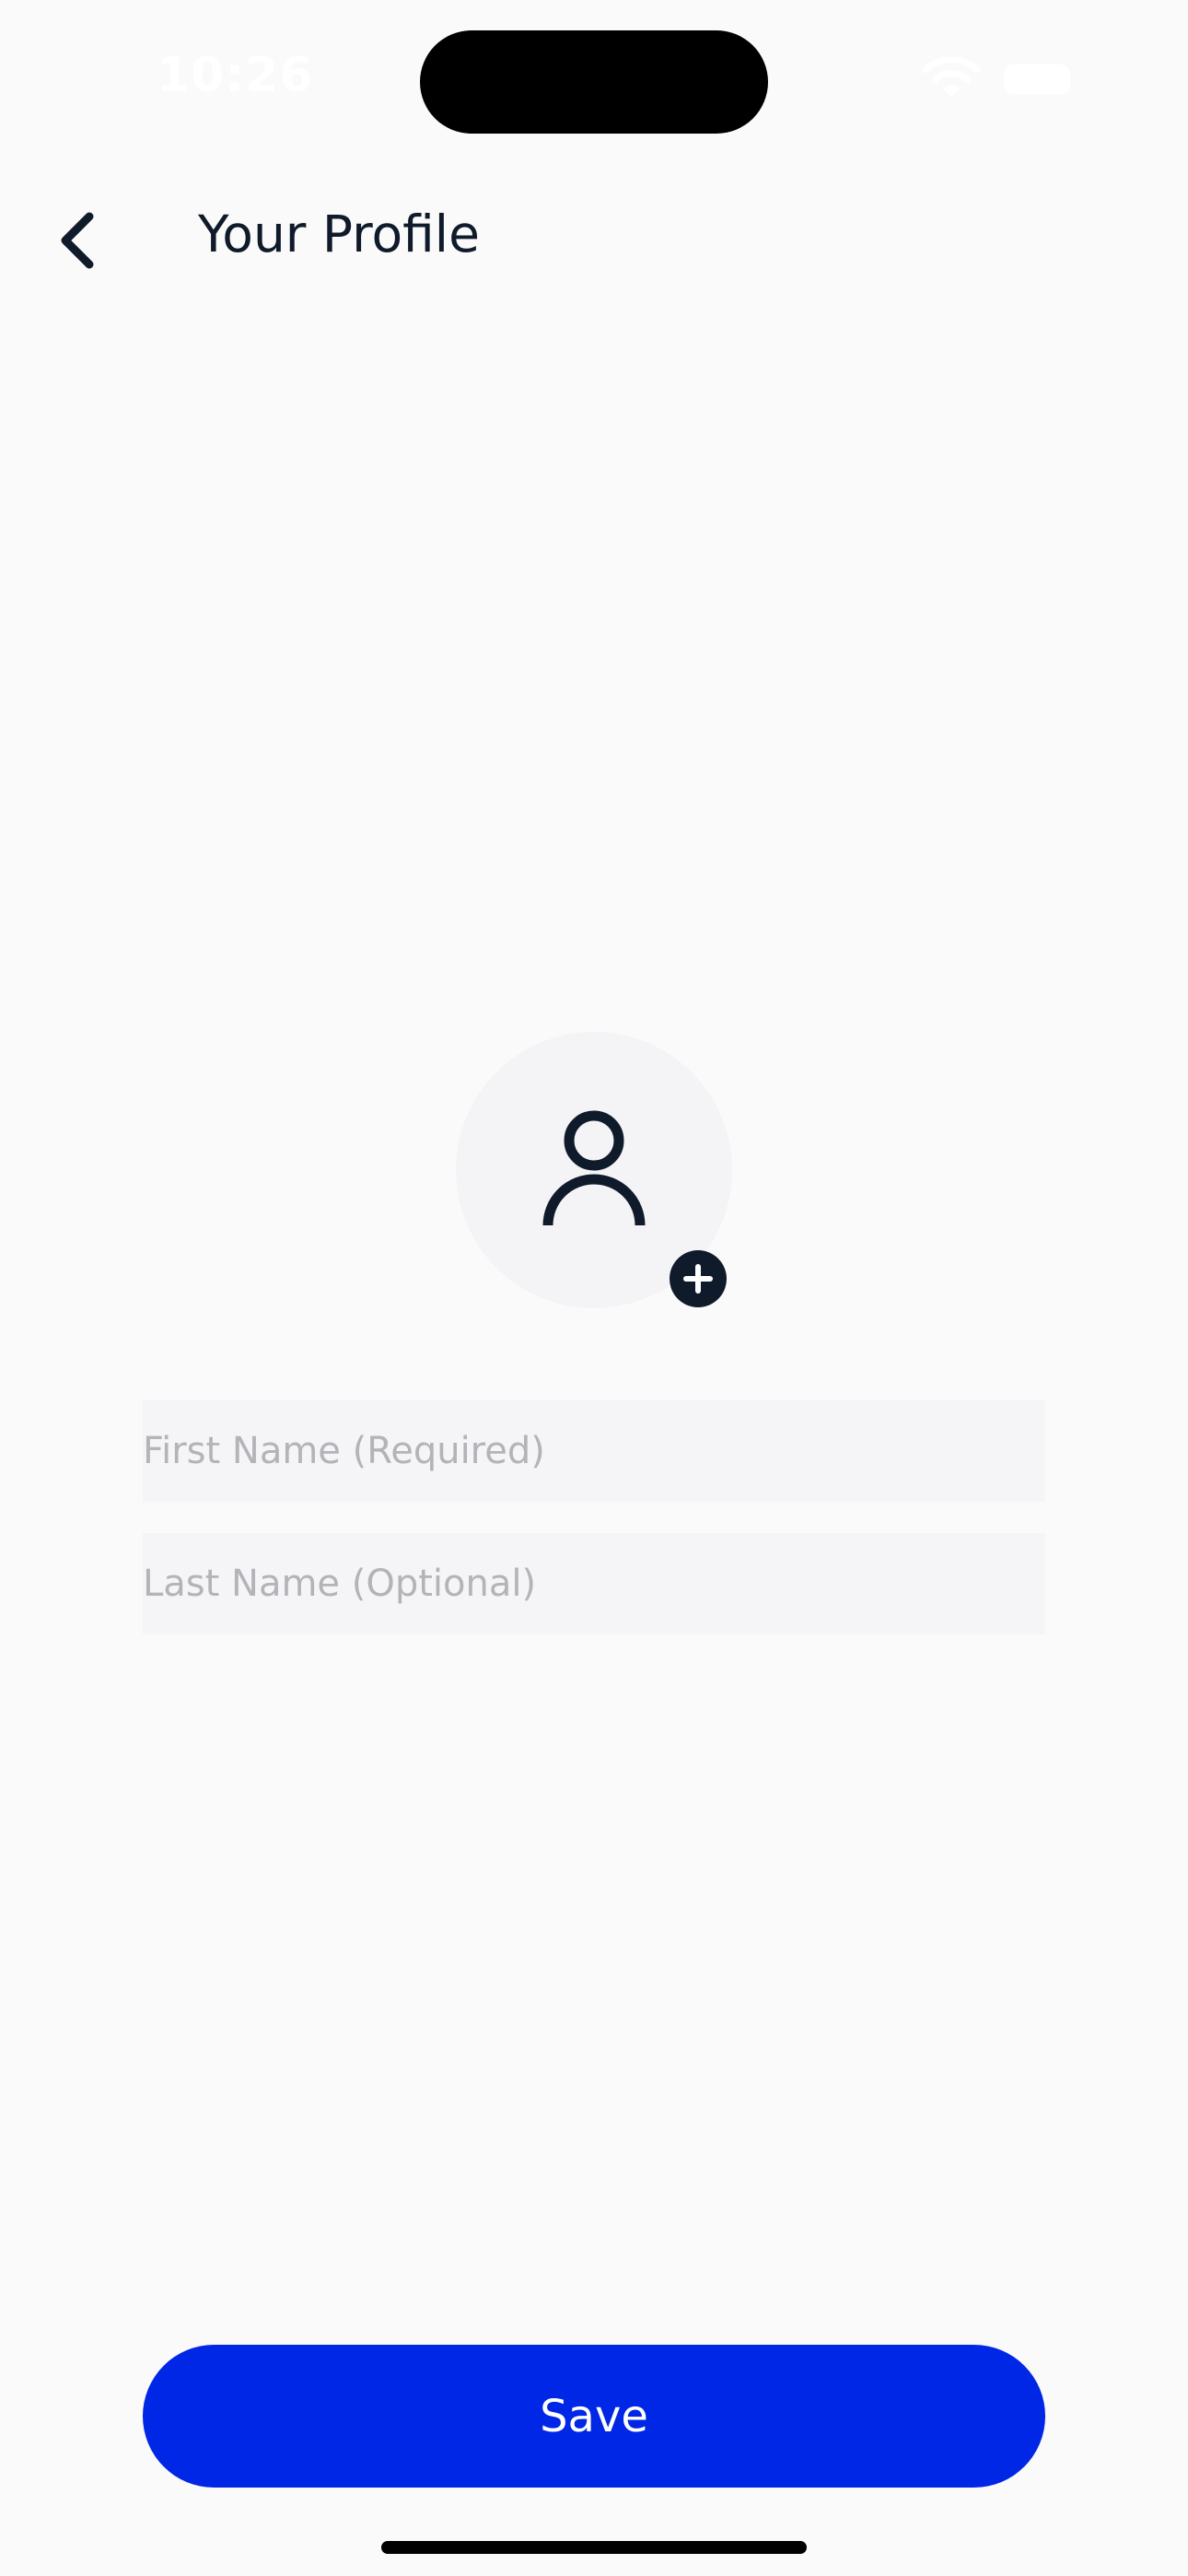 The width and height of the screenshot is (1188, 2576). I want to click on dynamic-island, so click(594, 82).